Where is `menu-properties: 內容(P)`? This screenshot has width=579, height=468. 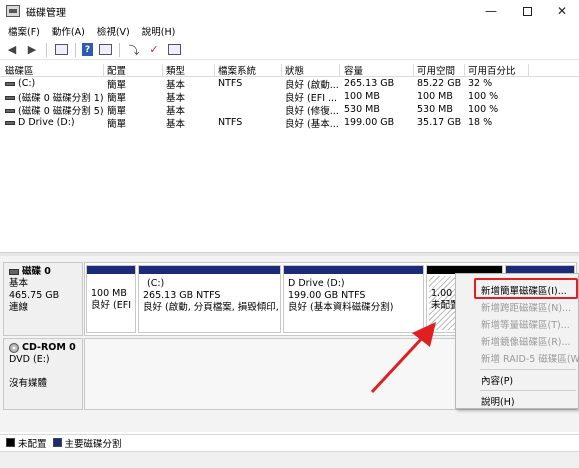
menu-properties: 內容(P) is located at coordinates (517, 379).